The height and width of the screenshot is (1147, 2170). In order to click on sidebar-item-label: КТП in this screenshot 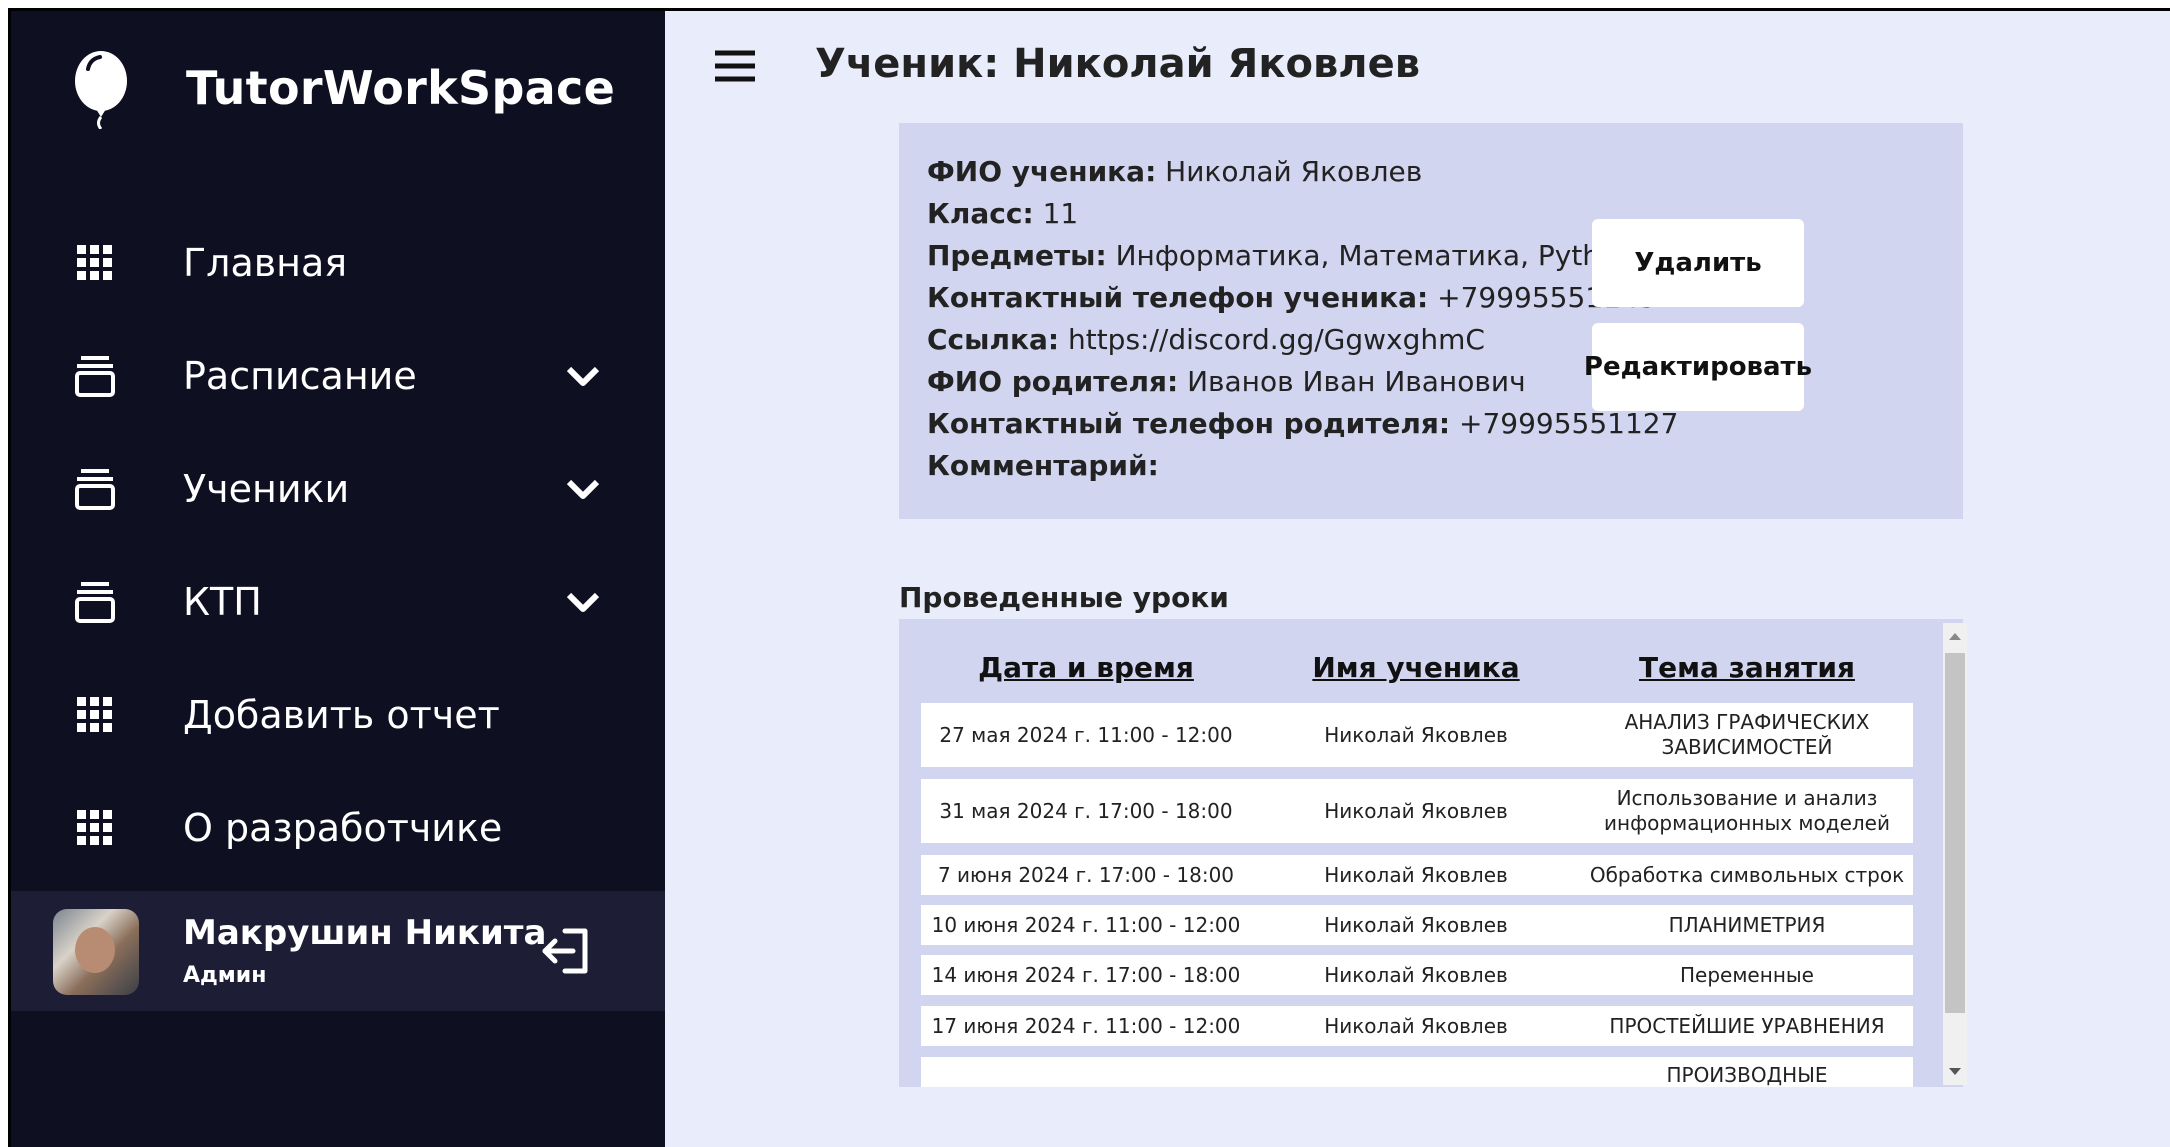, I will do `click(222, 602)`.